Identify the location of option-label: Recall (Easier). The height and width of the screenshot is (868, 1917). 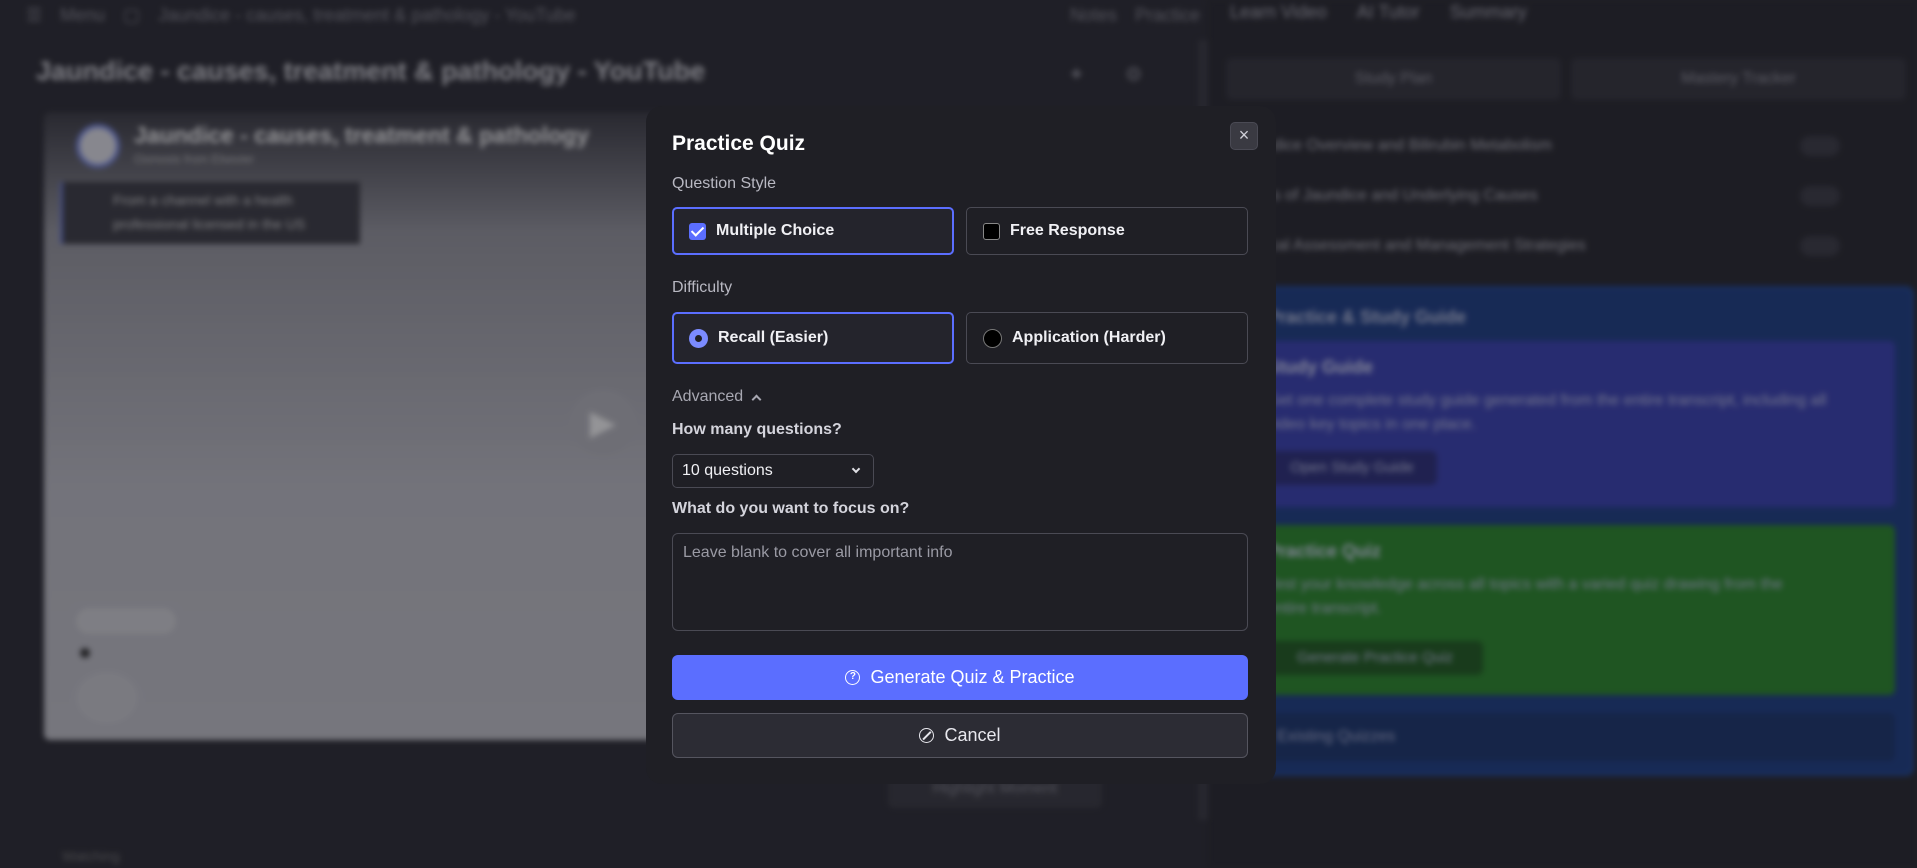
(773, 337).